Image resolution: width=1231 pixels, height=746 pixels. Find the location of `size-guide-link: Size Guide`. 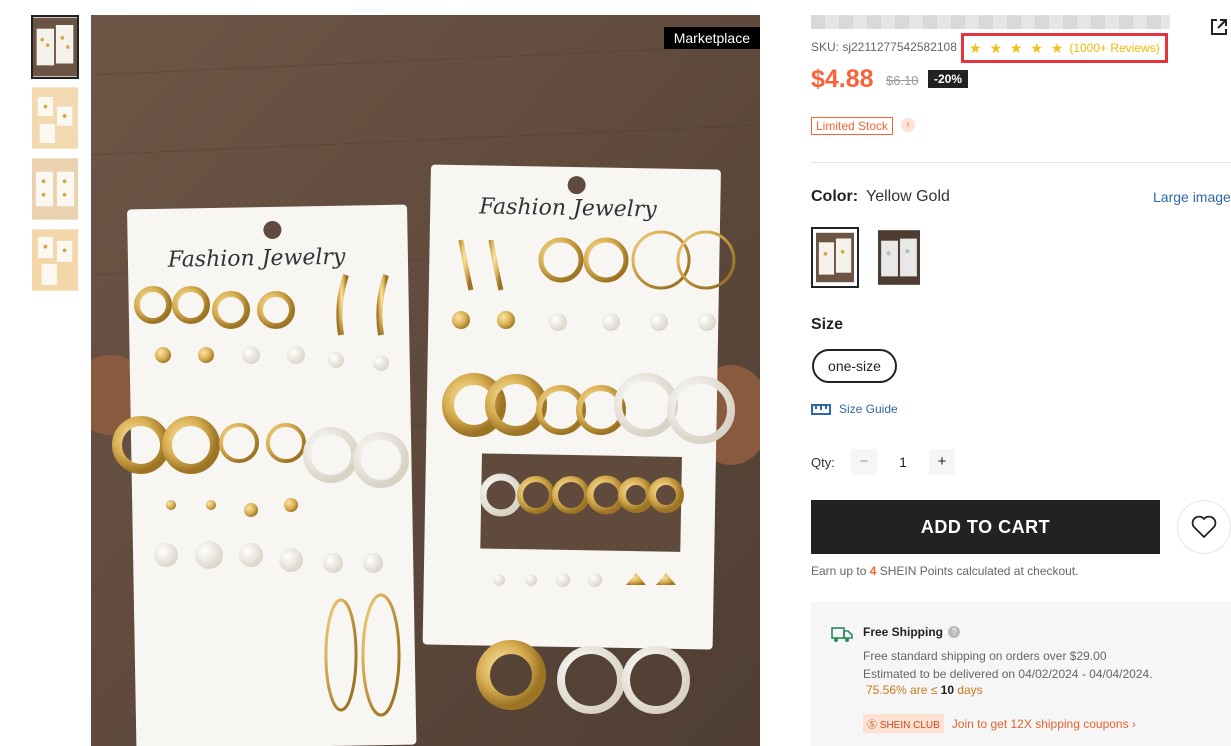

size-guide-link: Size Guide is located at coordinates (854, 409).